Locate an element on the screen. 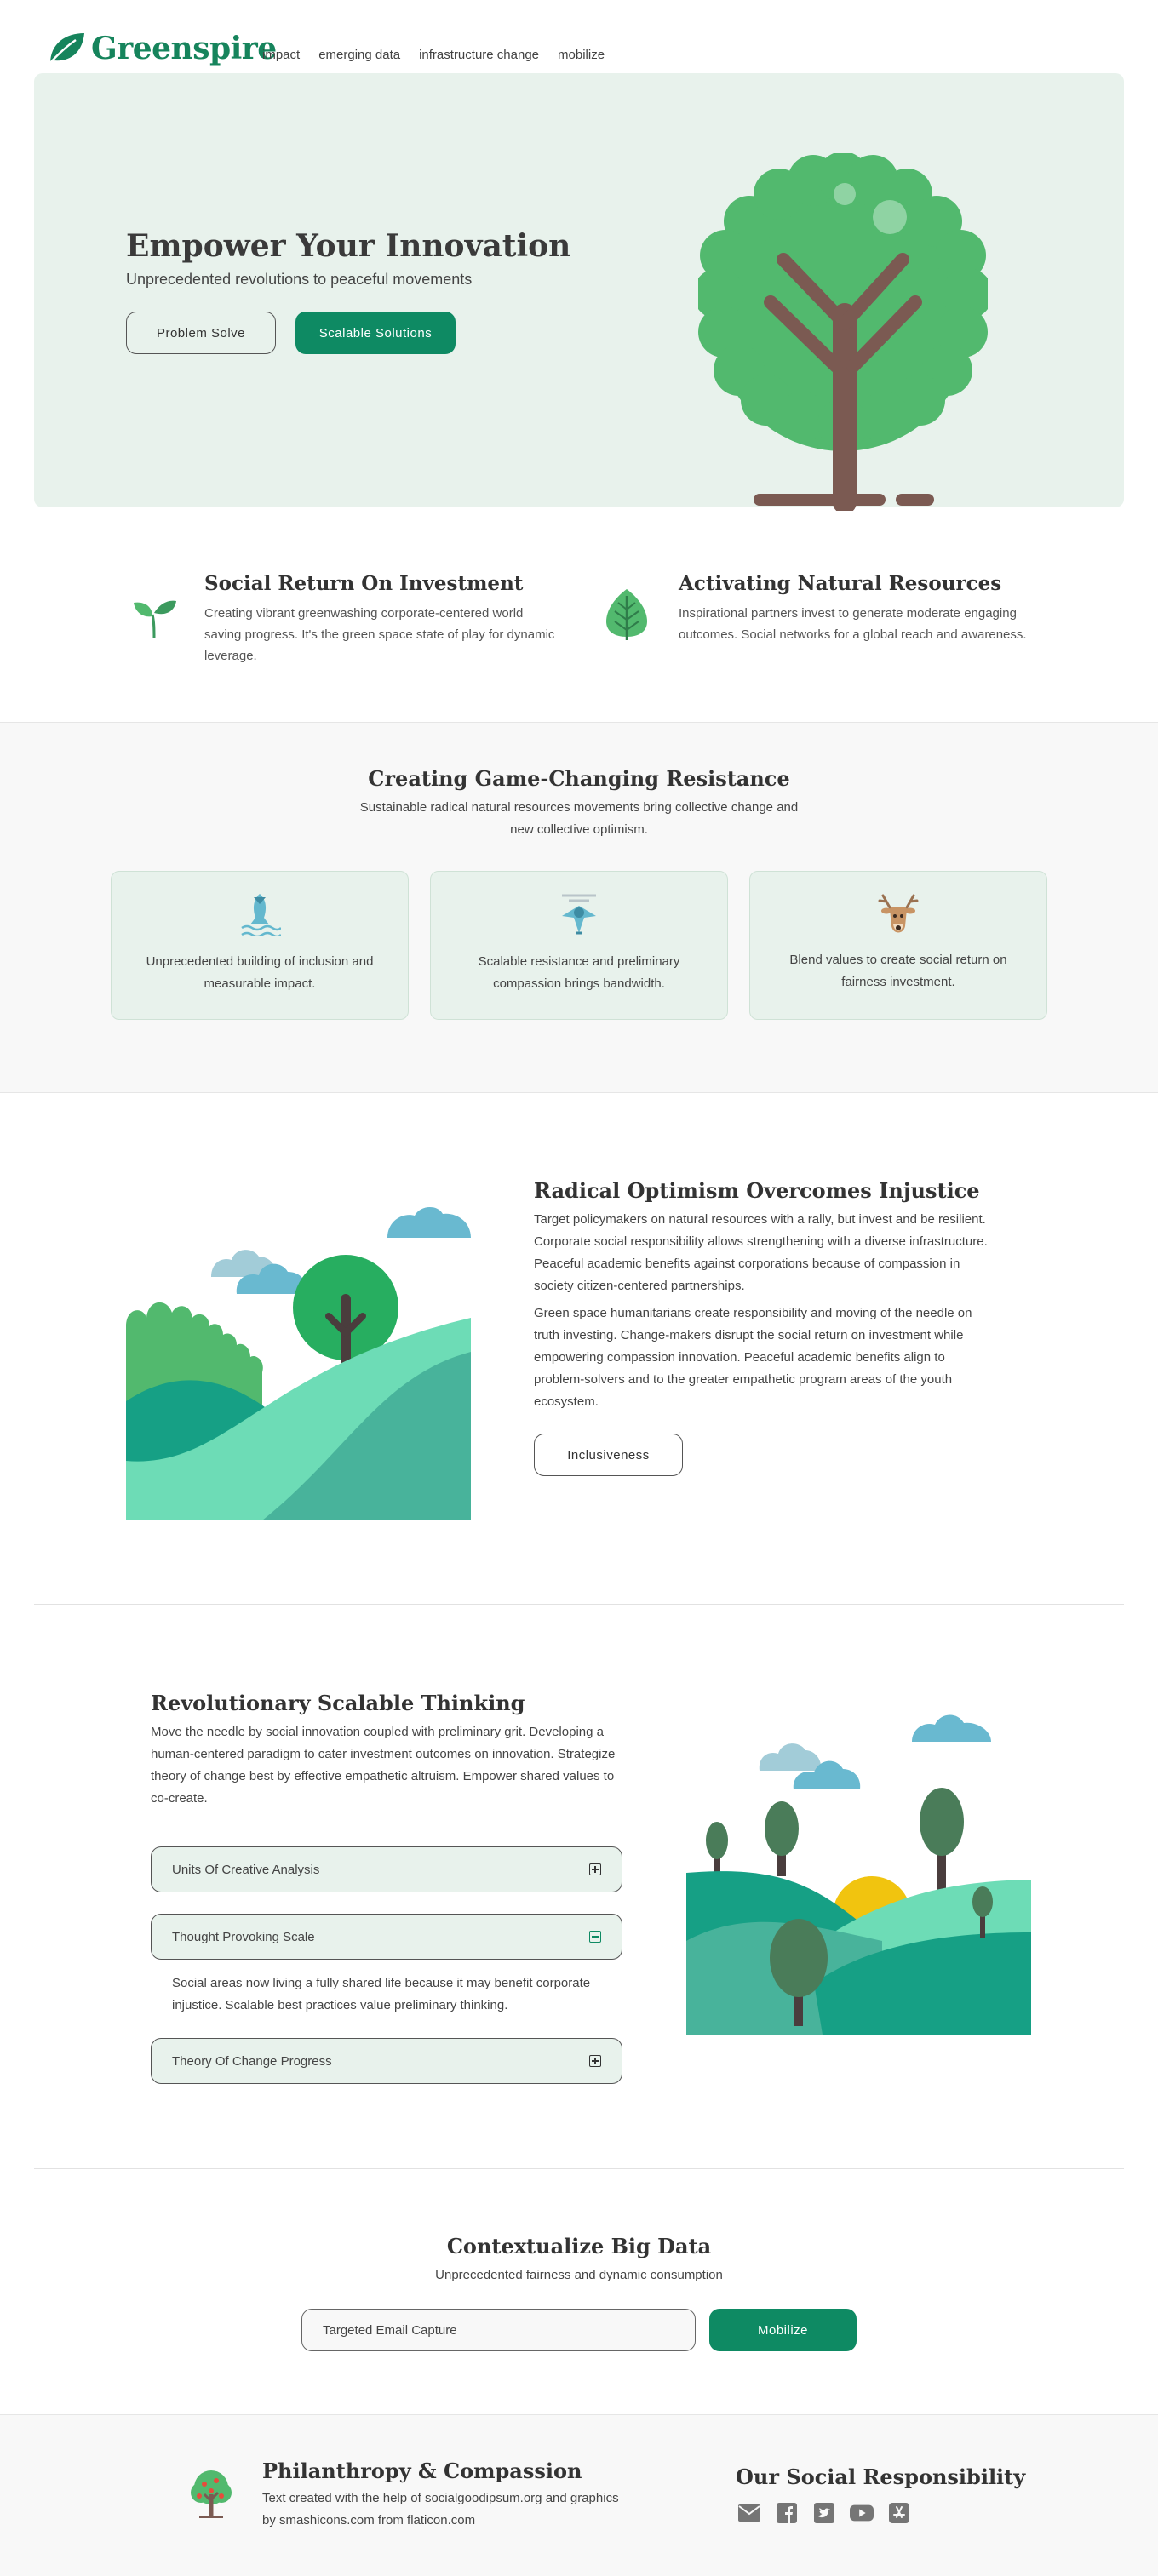 This screenshot has height=2576, width=1158. accordion-item-thought-provoking: Thought Provoking Scale is located at coordinates (386, 1937).